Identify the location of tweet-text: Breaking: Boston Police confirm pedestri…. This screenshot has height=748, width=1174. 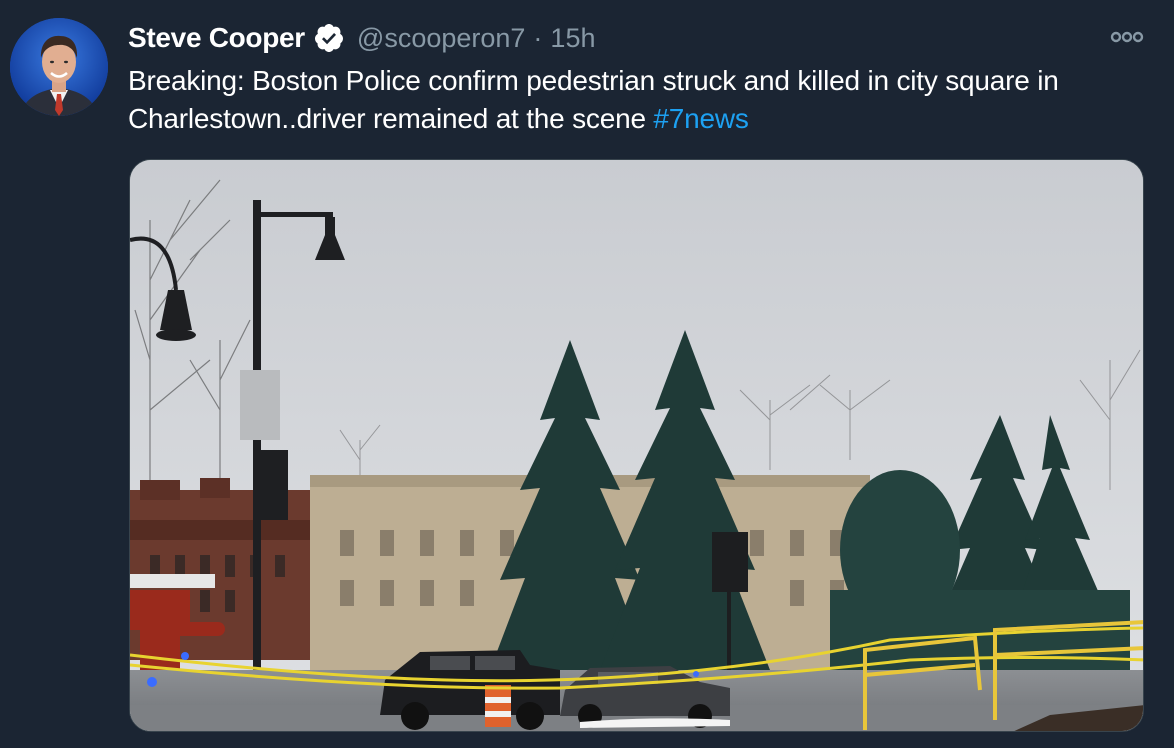
(643, 100).